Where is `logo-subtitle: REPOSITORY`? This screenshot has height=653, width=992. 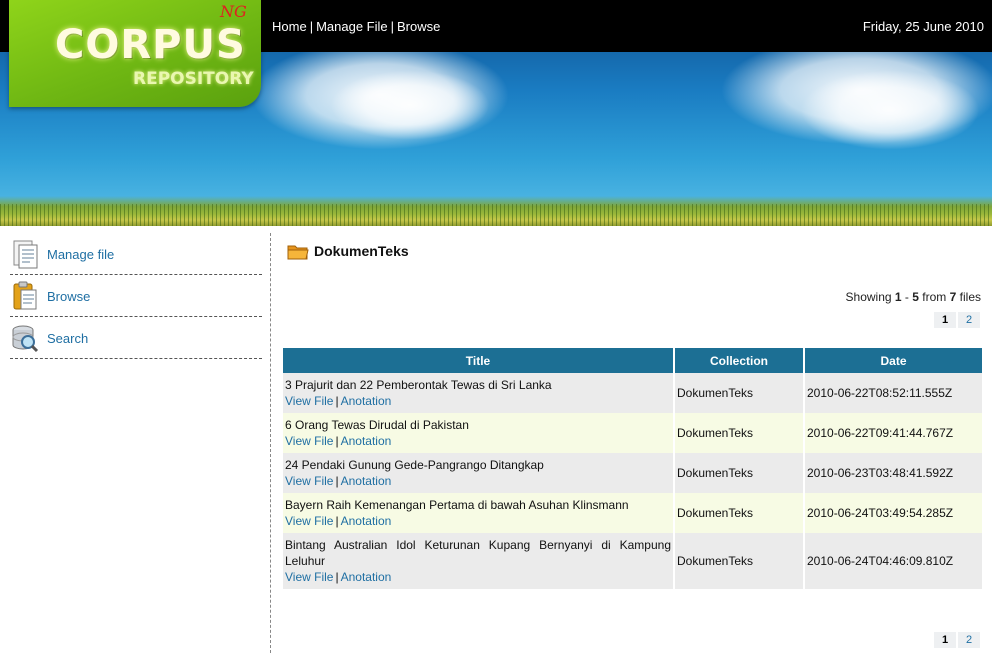 logo-subtitle: REPOSITORY is located at coordinates (193, 79).